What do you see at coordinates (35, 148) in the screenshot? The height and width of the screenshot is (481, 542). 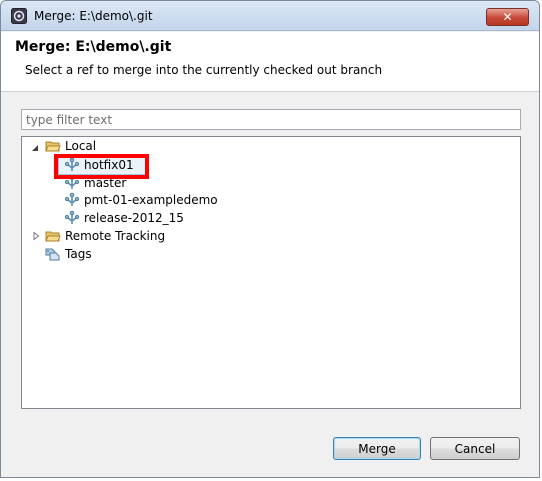 I see `expanded-twisty-icon` at bounding box center [35, 148].